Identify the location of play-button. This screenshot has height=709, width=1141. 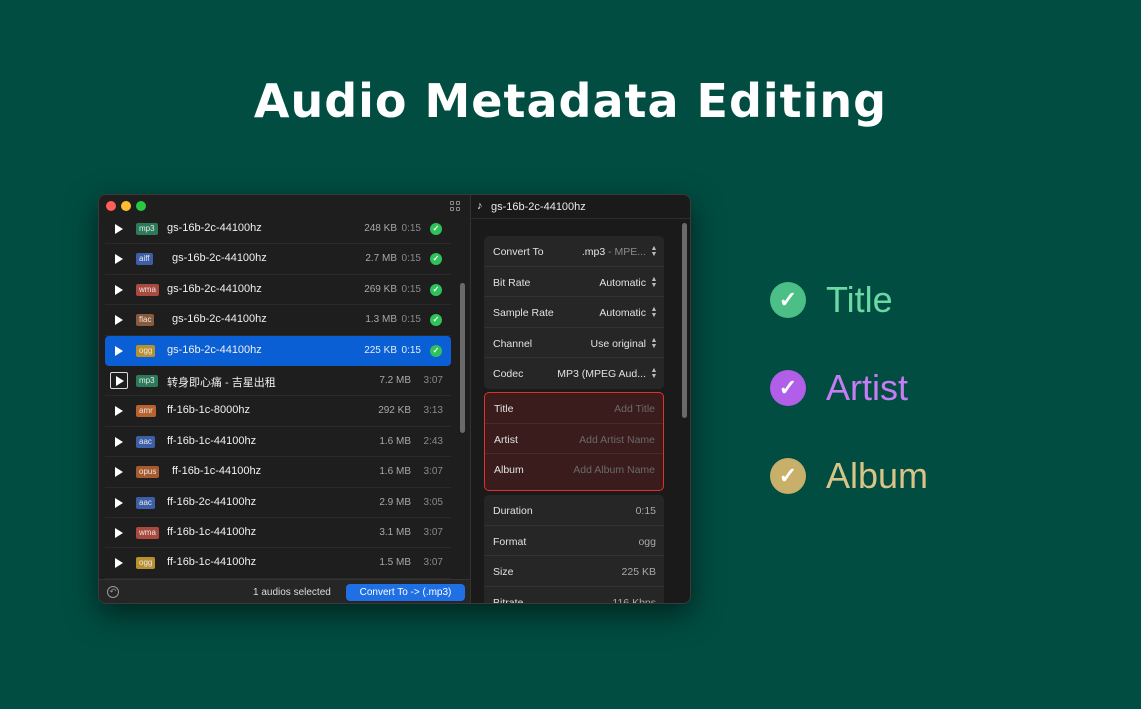
(119, 380).